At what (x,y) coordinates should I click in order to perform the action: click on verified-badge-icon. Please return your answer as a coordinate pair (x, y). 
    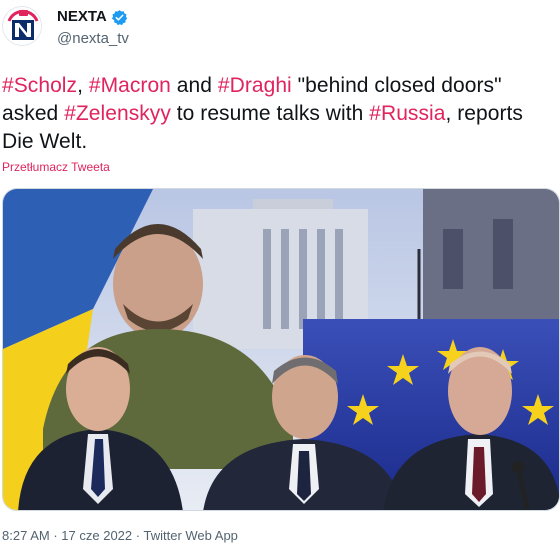
    Looking at the image, I should click on (119, 18).